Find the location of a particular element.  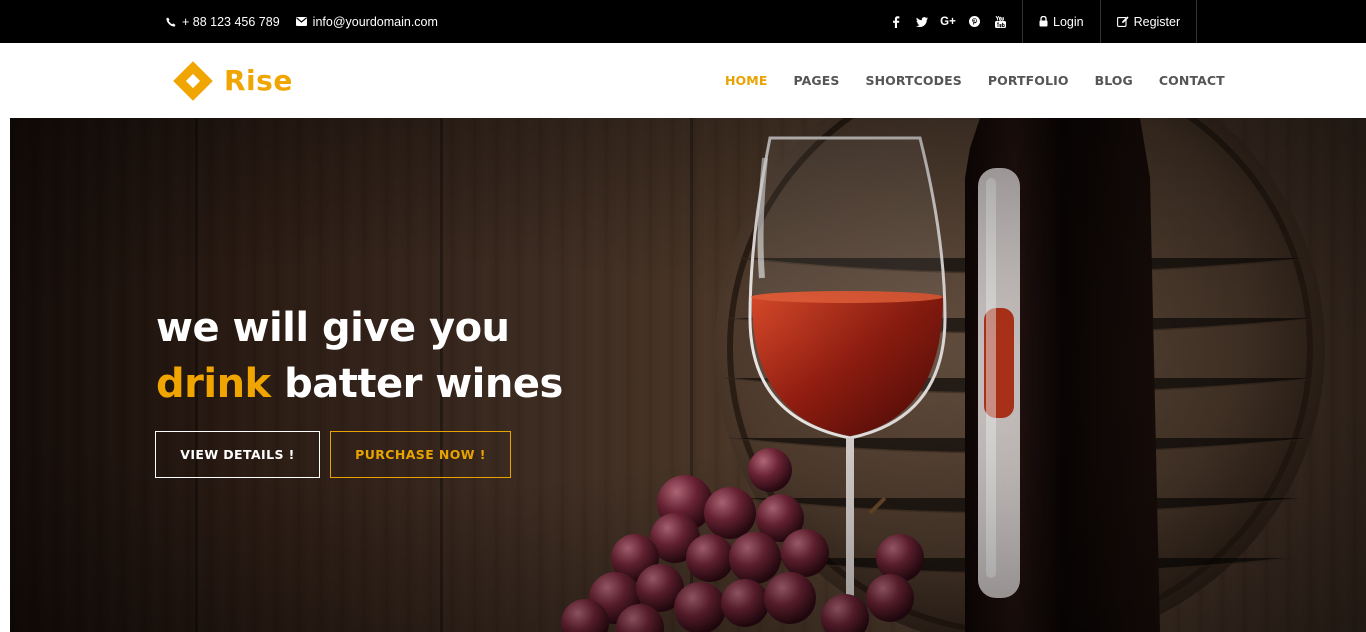

purchase-now-button: PURCHASE NOW ! is located at coordinates (420, 454).